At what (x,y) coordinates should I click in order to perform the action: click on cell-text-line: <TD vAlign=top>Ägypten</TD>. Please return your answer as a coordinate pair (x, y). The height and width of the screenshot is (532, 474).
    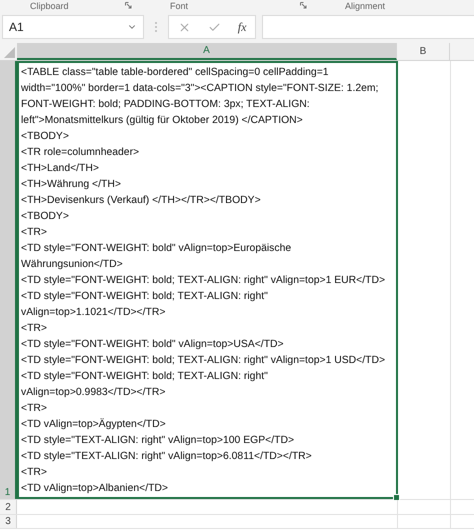
    Looking at the image, I should click on (94, 424).